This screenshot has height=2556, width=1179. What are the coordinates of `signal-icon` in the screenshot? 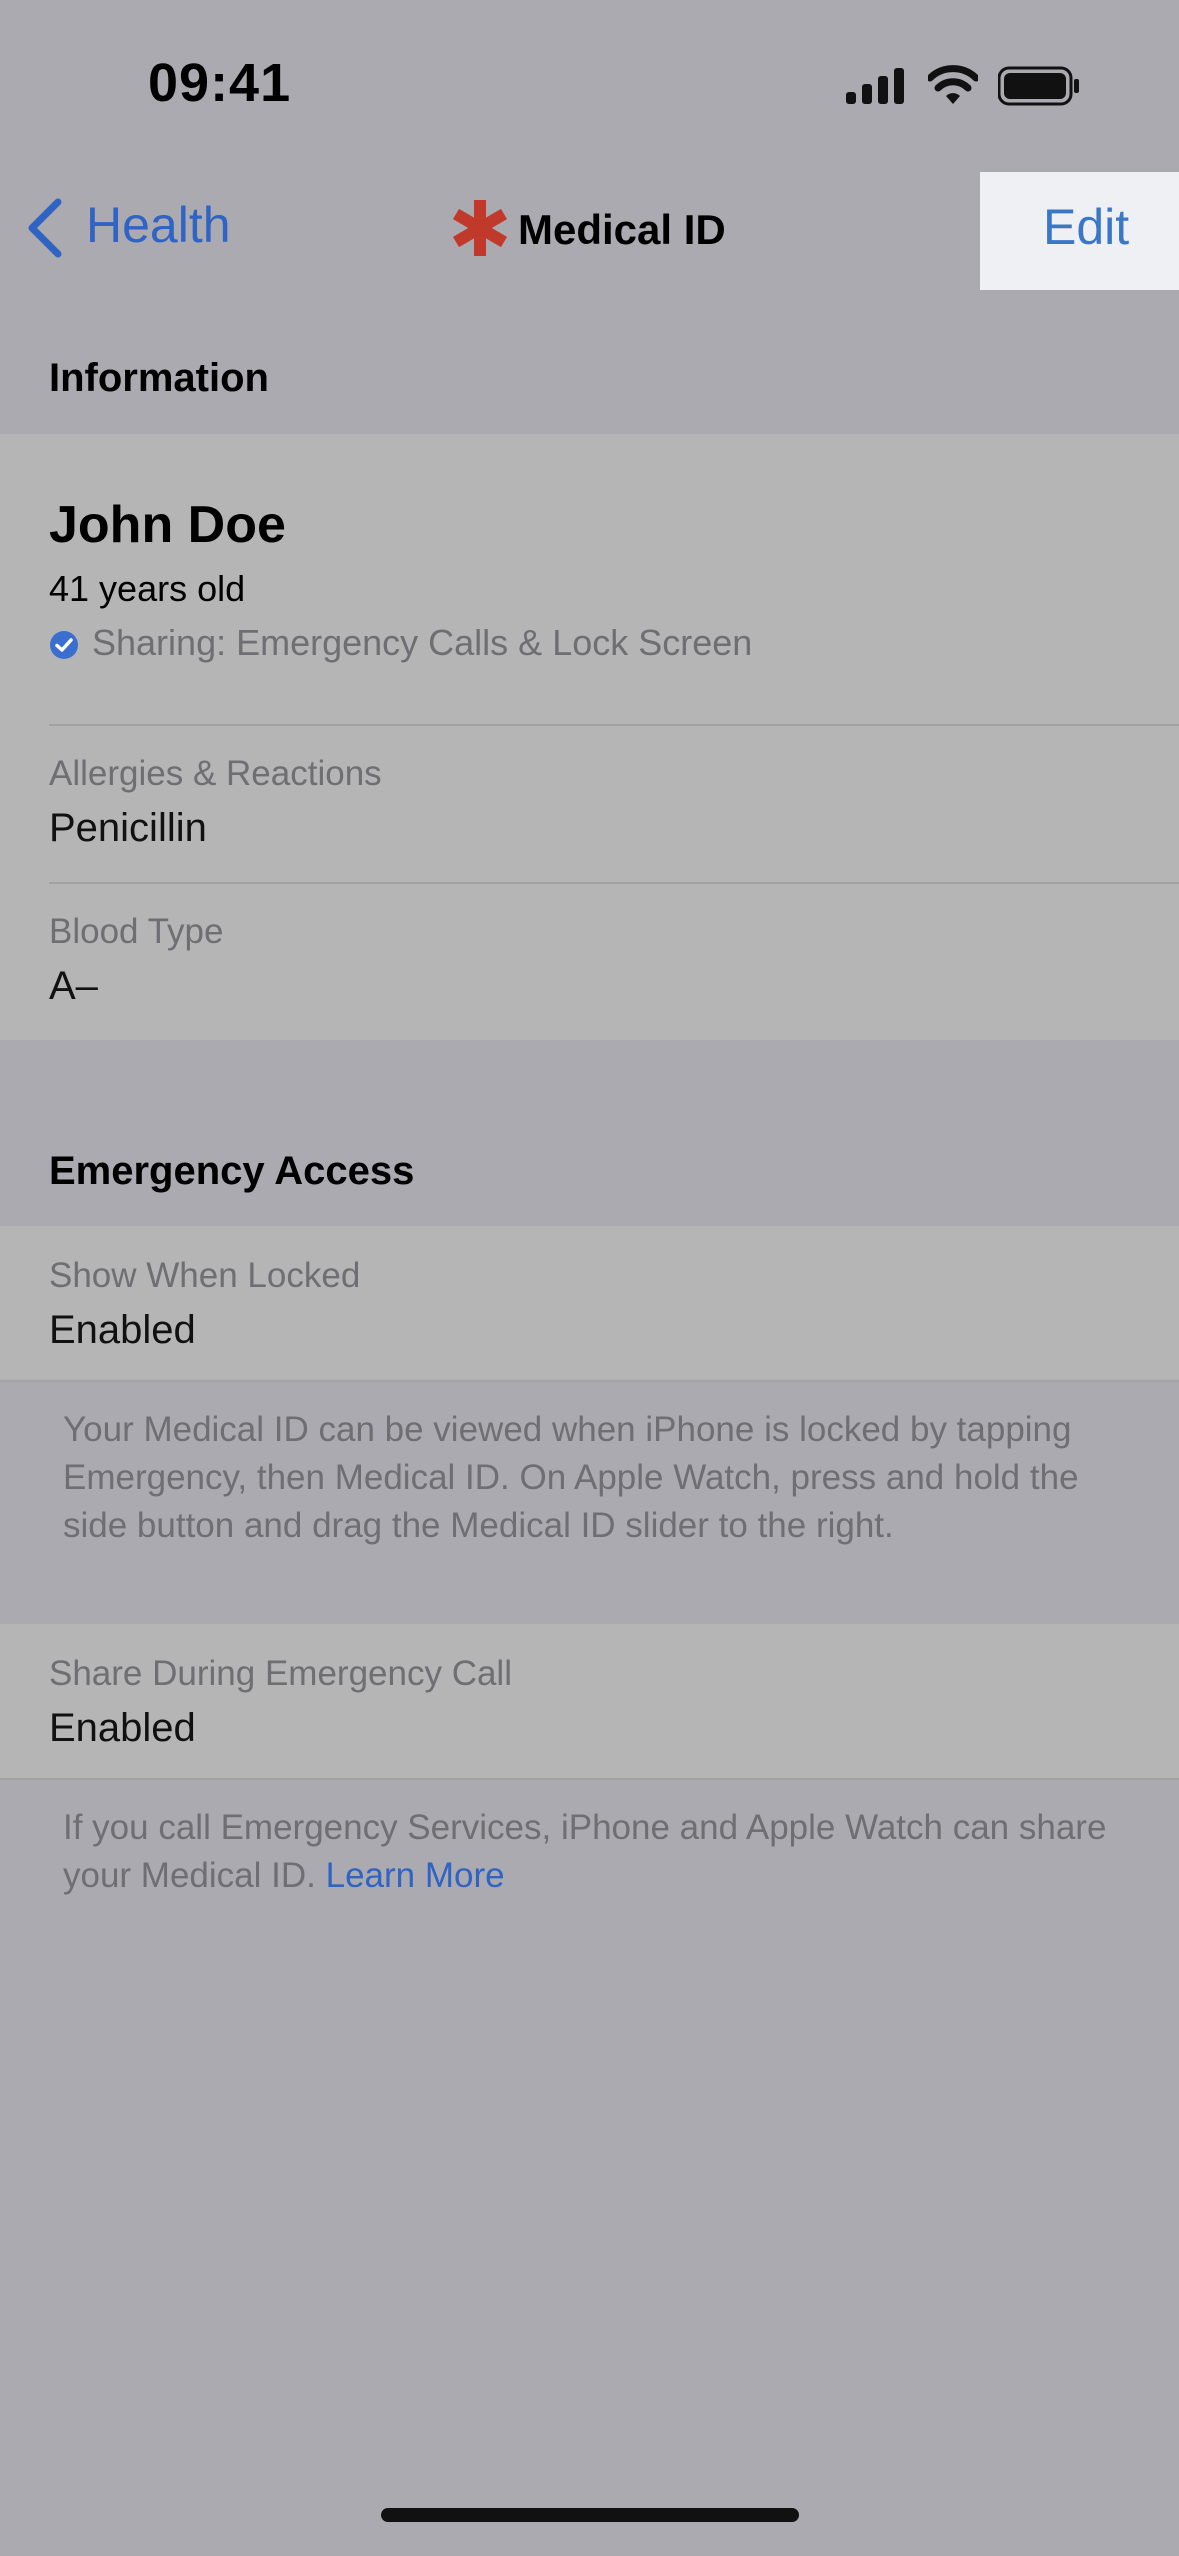 It's located at (875, 86).